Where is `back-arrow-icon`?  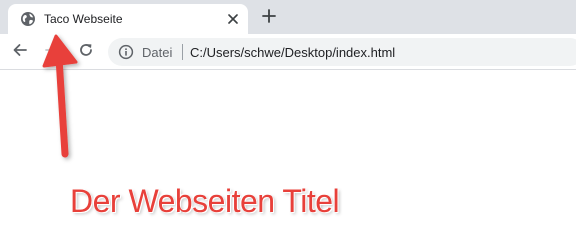
back-arrow-icon is located at coordinates (20, 52).